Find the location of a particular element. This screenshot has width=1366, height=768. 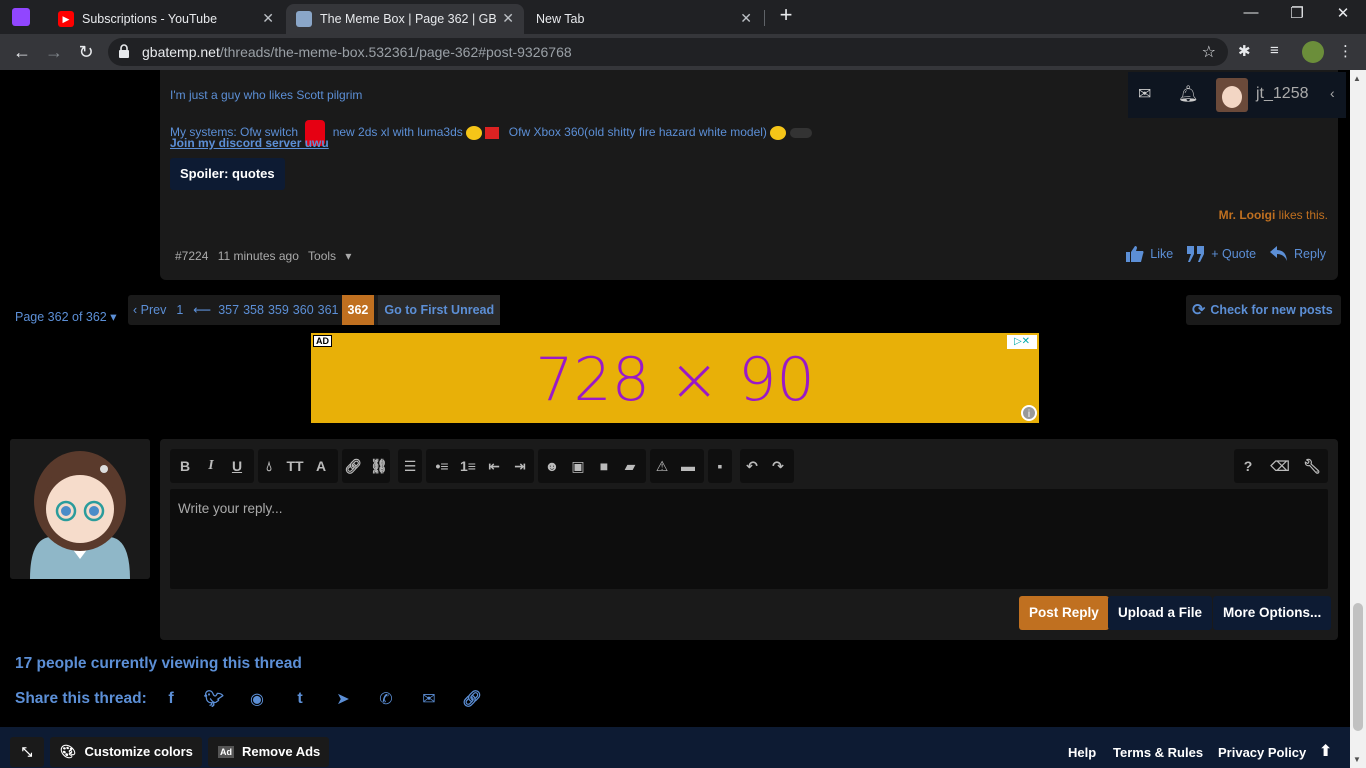

help-link: Help is located at coordinates (1082, 752).